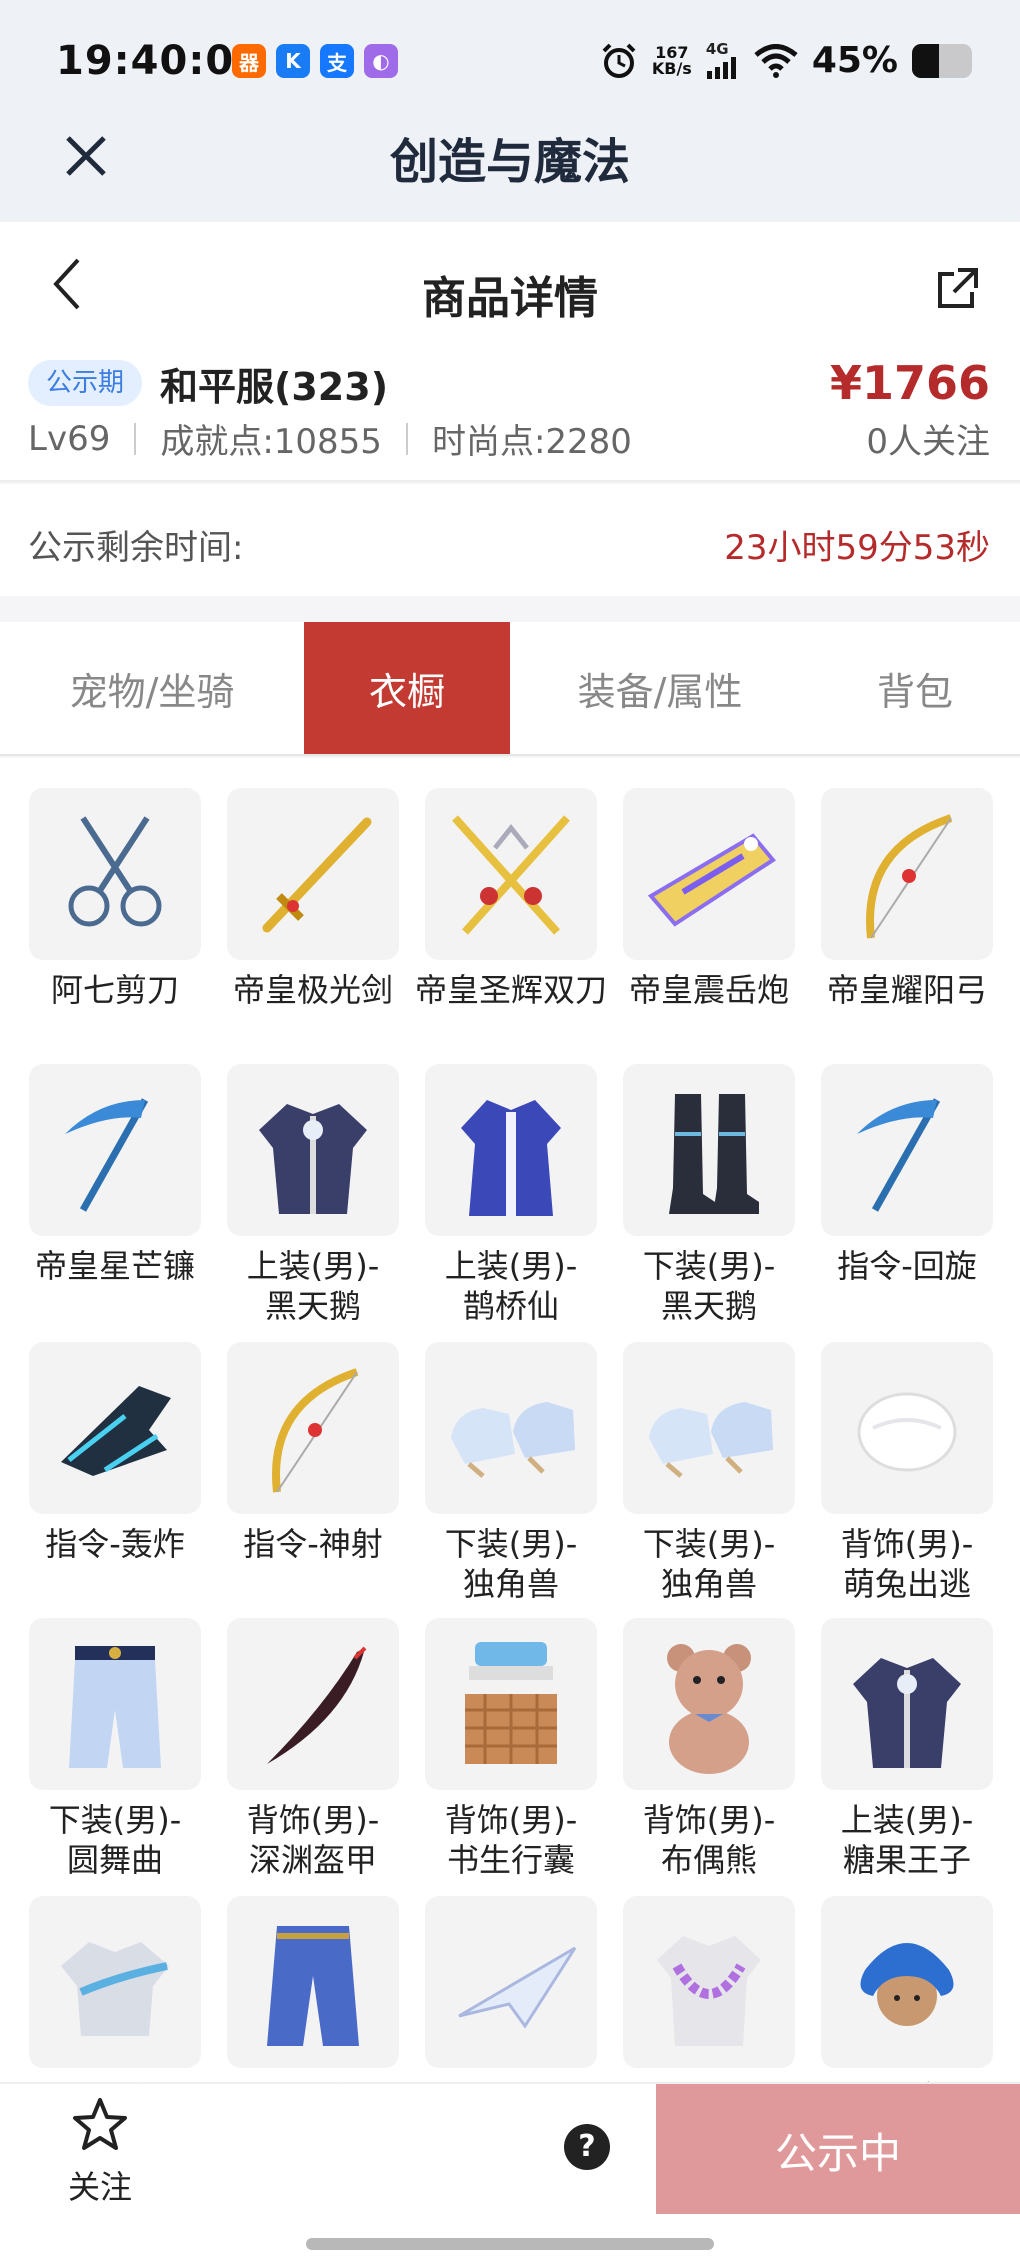  Describe the element at coordinates (709, 1840) in the screenshot. I see `wardrobe-item-label: 背饰(男)- 布偶熊` at that location.